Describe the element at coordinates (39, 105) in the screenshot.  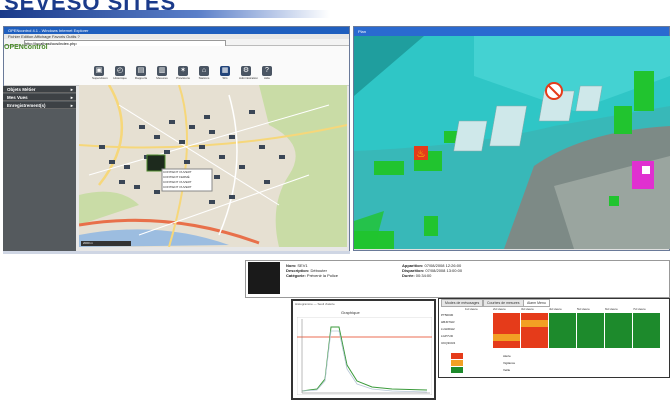
I see `sidebar-item-enregistrements: Enregistrement(s) ▸` at that location.